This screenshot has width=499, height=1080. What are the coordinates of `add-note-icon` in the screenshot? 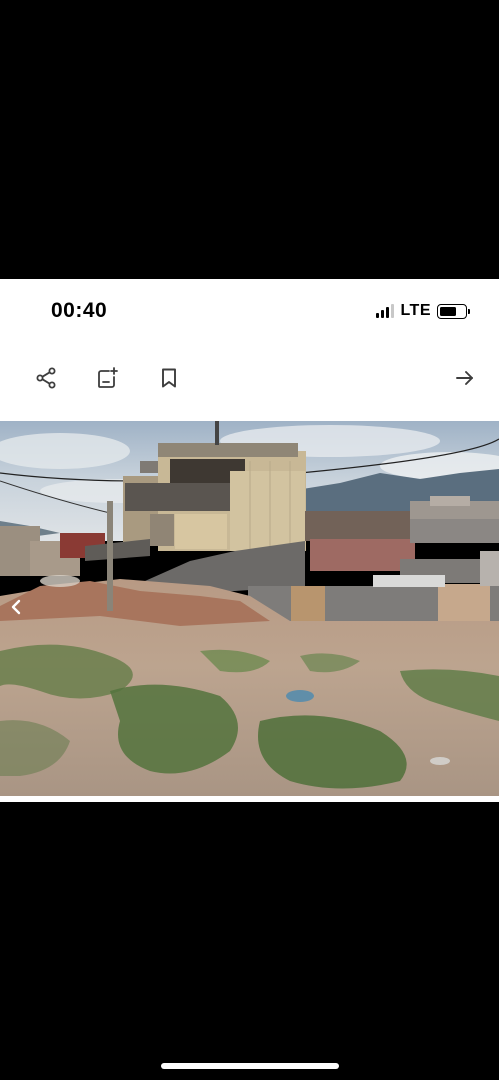 It's located at (107, 378).